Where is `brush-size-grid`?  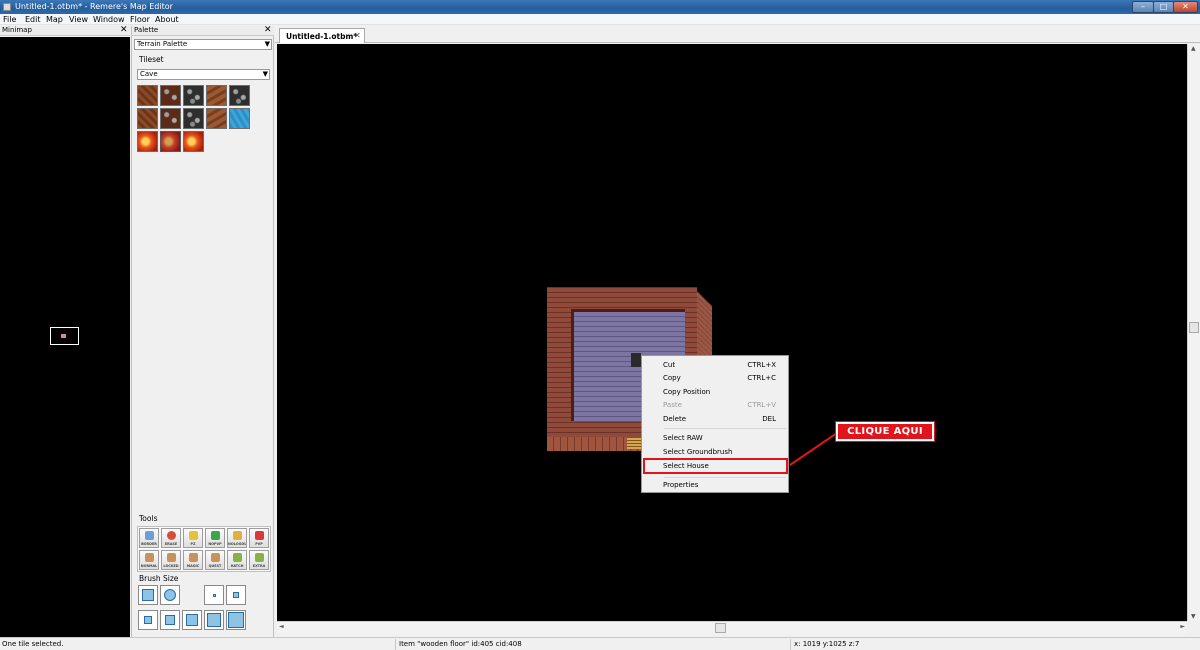 brush-size-grid is located at coordinates (204, 609).